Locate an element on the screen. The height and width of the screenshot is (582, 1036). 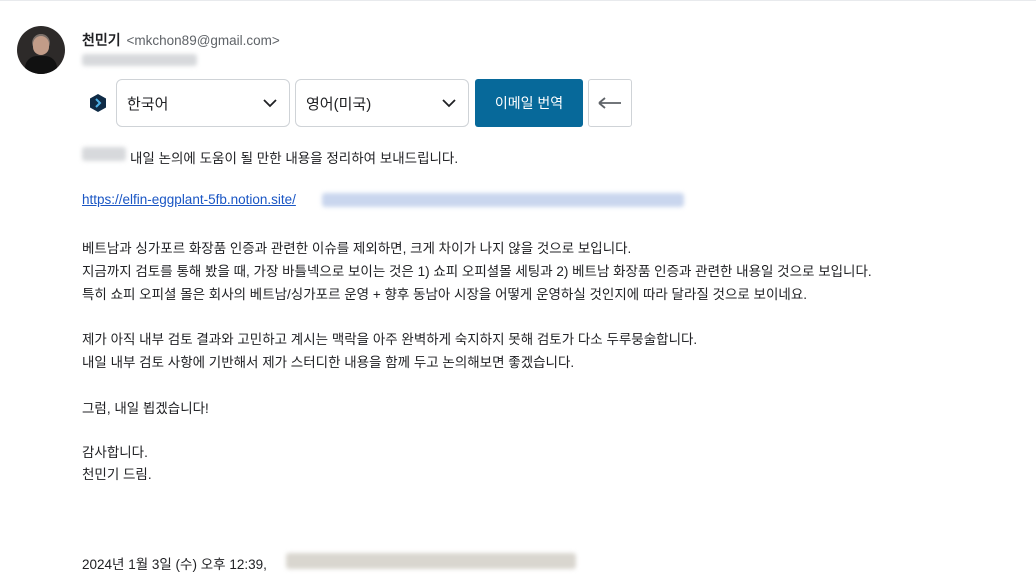
redacted-quoted-sender is located at coordinates (431, 561).